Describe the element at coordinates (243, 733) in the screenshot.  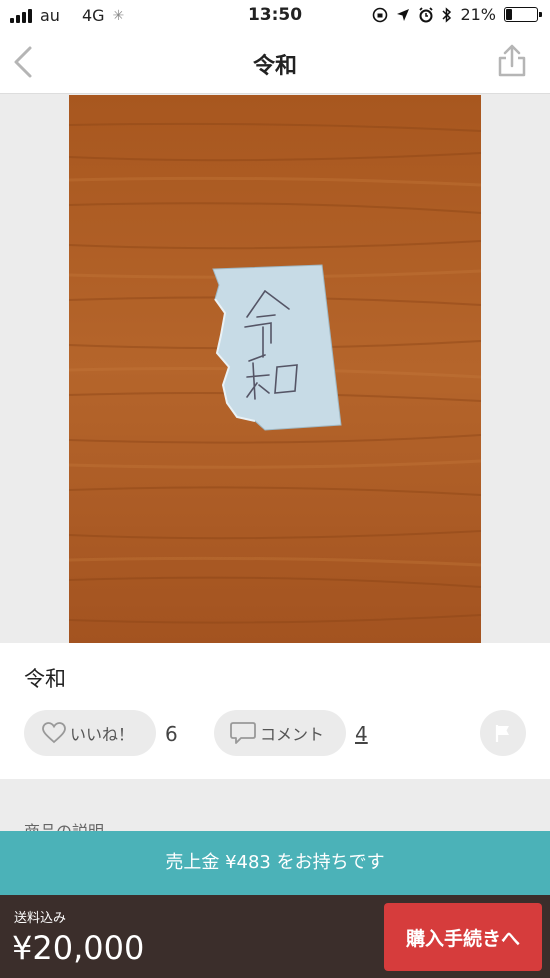
I see `comment-bubble-icon` at that location.